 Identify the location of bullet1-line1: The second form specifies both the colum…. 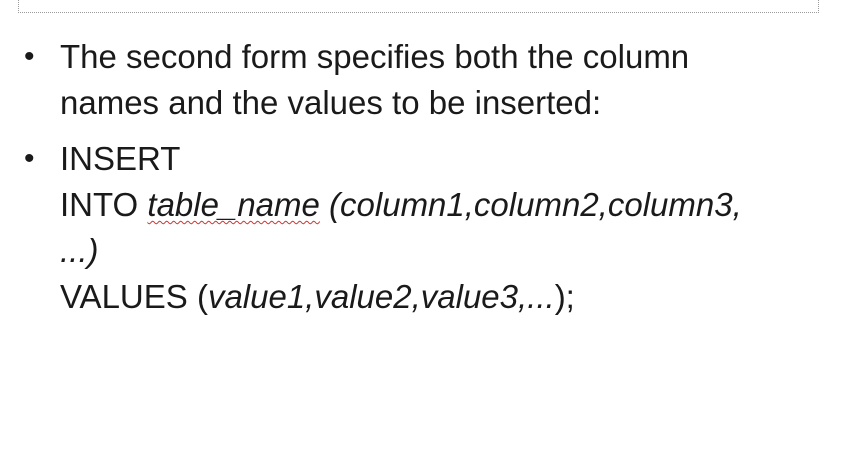
(375, 56).